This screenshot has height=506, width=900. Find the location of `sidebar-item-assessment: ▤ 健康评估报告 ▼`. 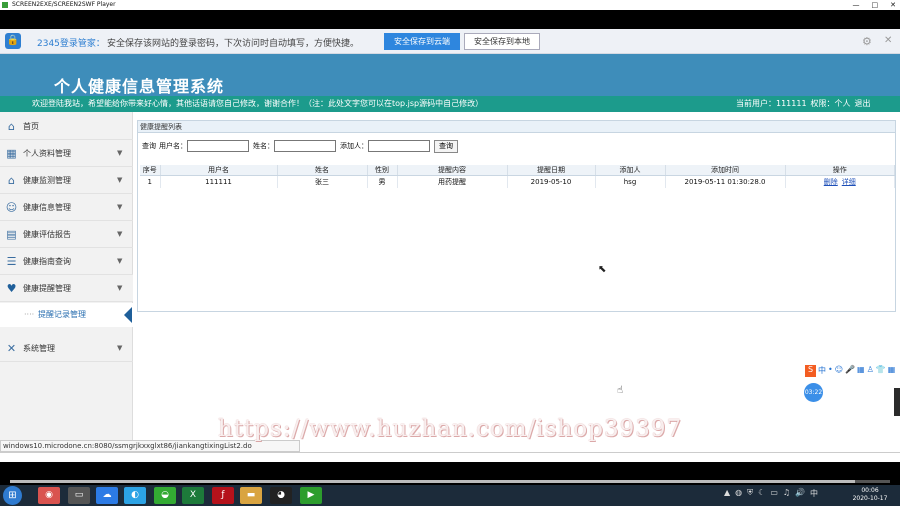

sidebar-item-assessment: ▤ 健康评估报告 ▼ is located at coordinates (66, 234).